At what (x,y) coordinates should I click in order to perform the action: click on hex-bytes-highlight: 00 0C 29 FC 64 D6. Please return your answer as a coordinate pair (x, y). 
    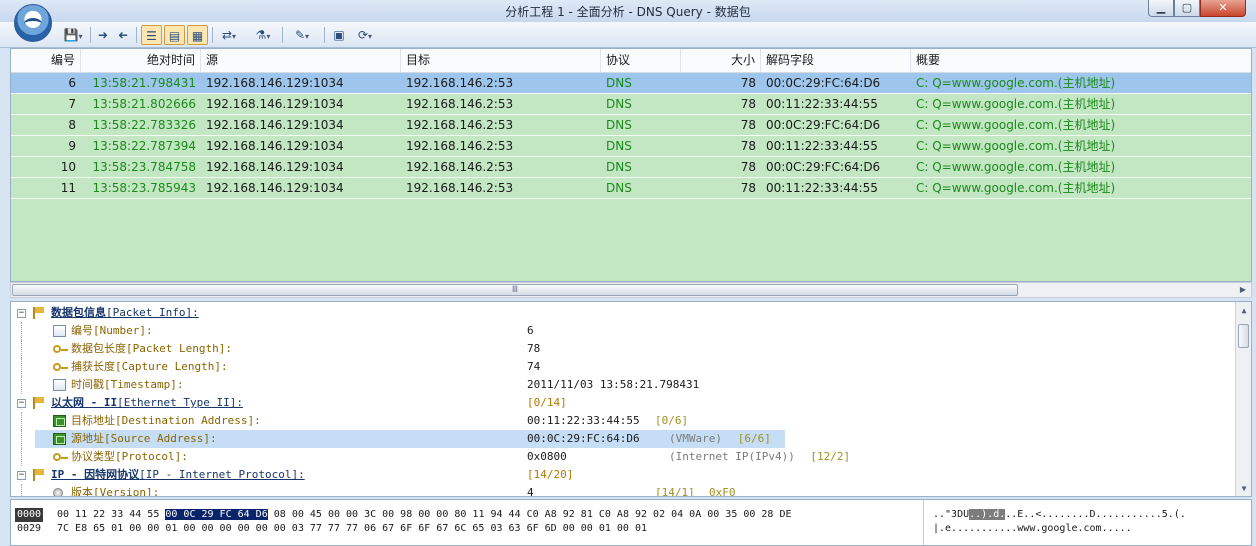
    Looking at the image, I should click on (216, 514).